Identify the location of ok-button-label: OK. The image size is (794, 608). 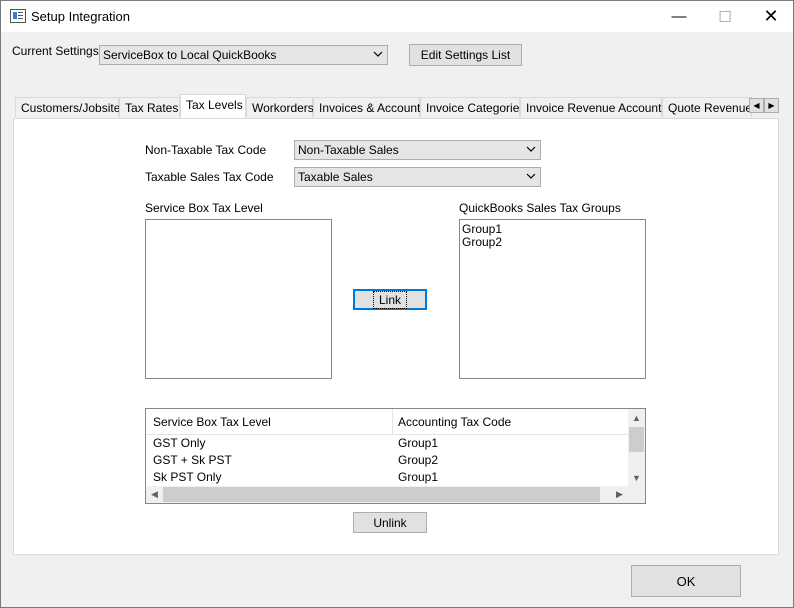
(686, 581).